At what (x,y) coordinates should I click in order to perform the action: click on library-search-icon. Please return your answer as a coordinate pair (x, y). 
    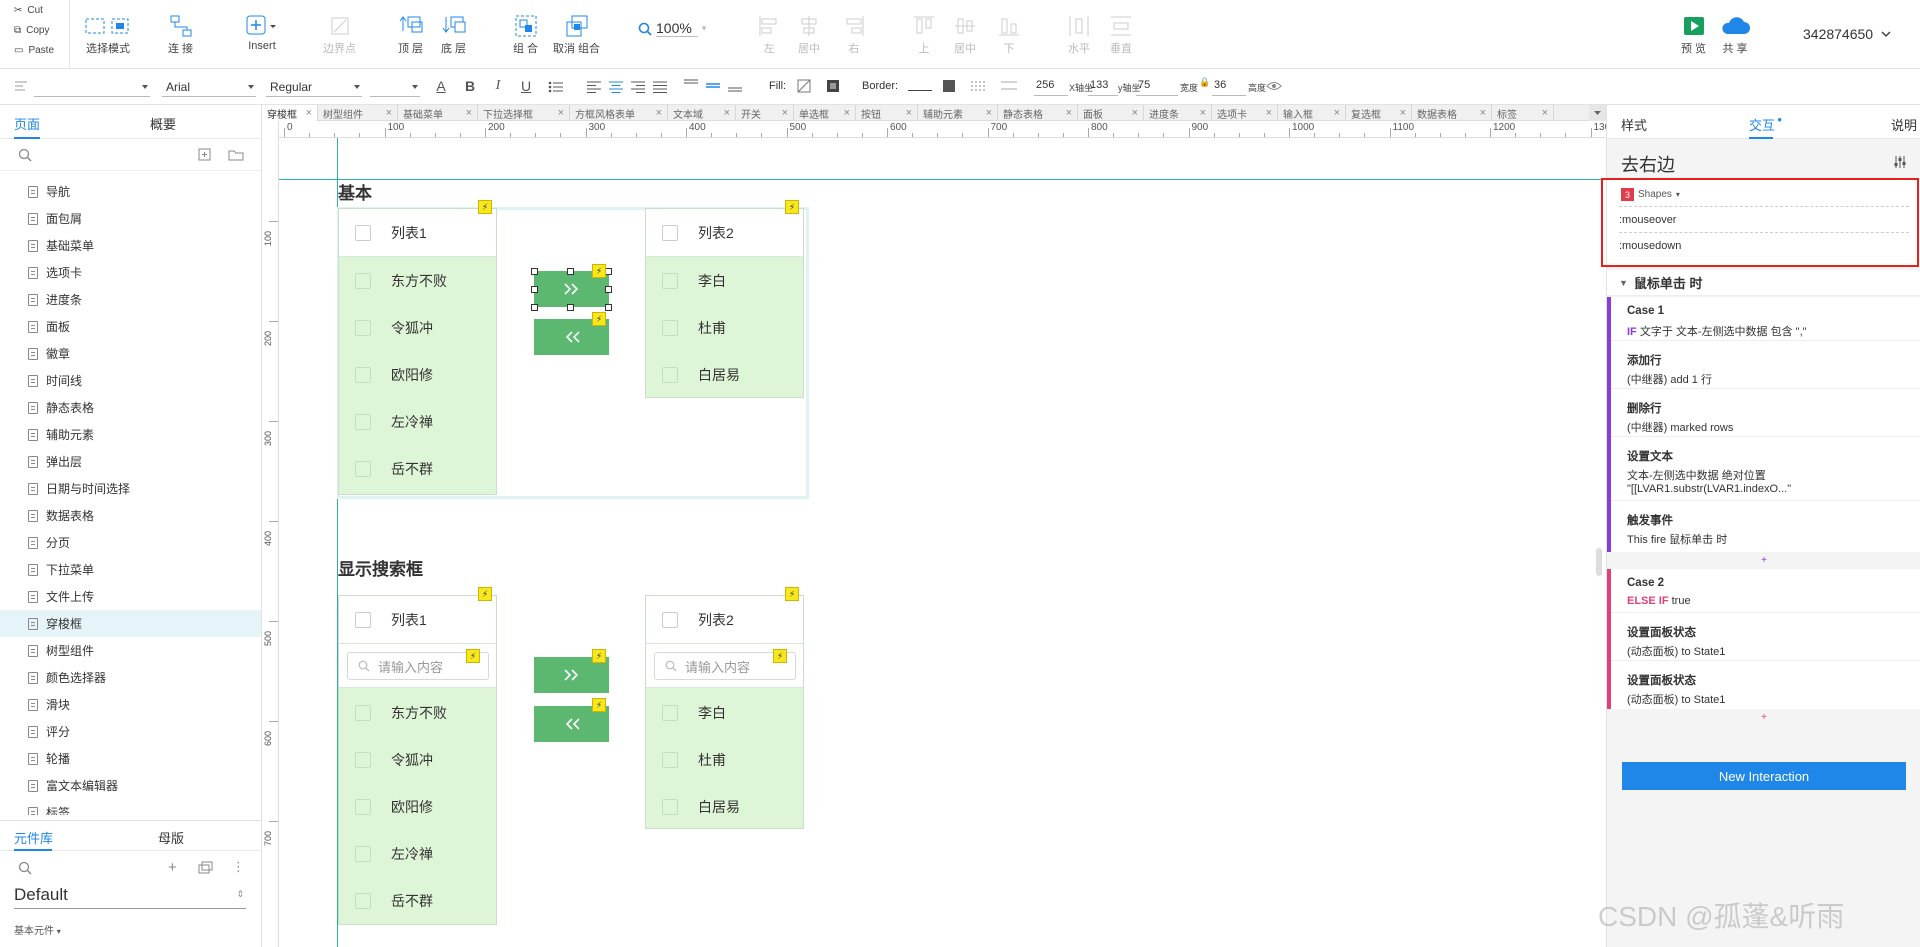
    Looking at the image, I should click on (25, 868).